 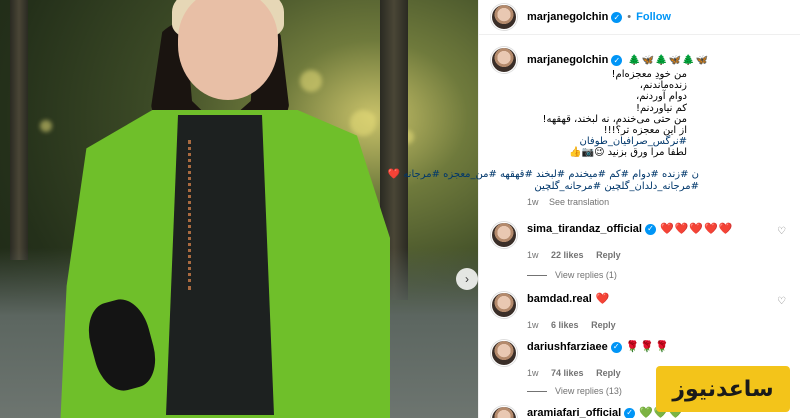 What do you see at coordinates (669, 60) in the screenshot?
I see `caption-emojis: 🌲🦋🌲🦋🌲🦋` at bounding box center [669, 60].